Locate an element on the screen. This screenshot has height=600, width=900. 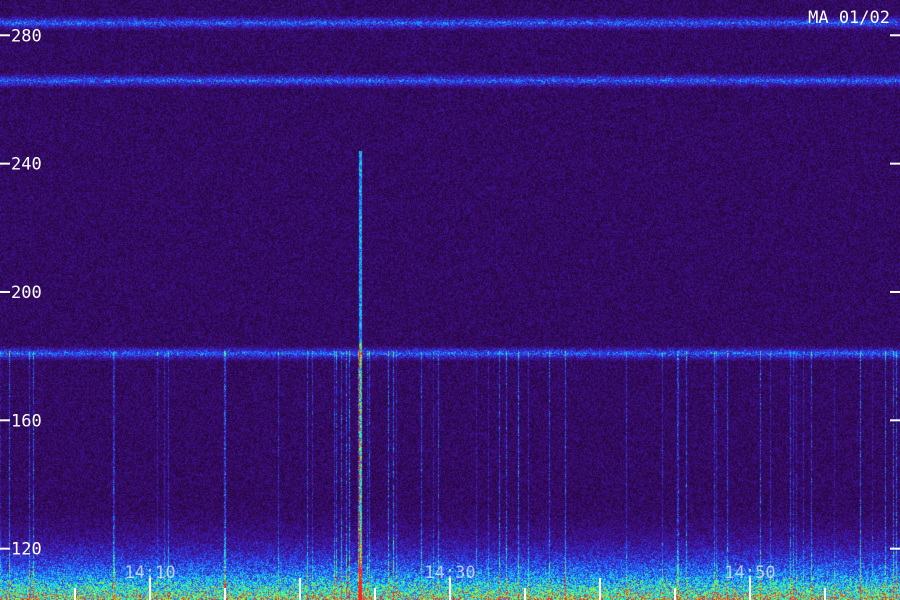
y-tick-label: 240 is located at coordinates (26, 165).